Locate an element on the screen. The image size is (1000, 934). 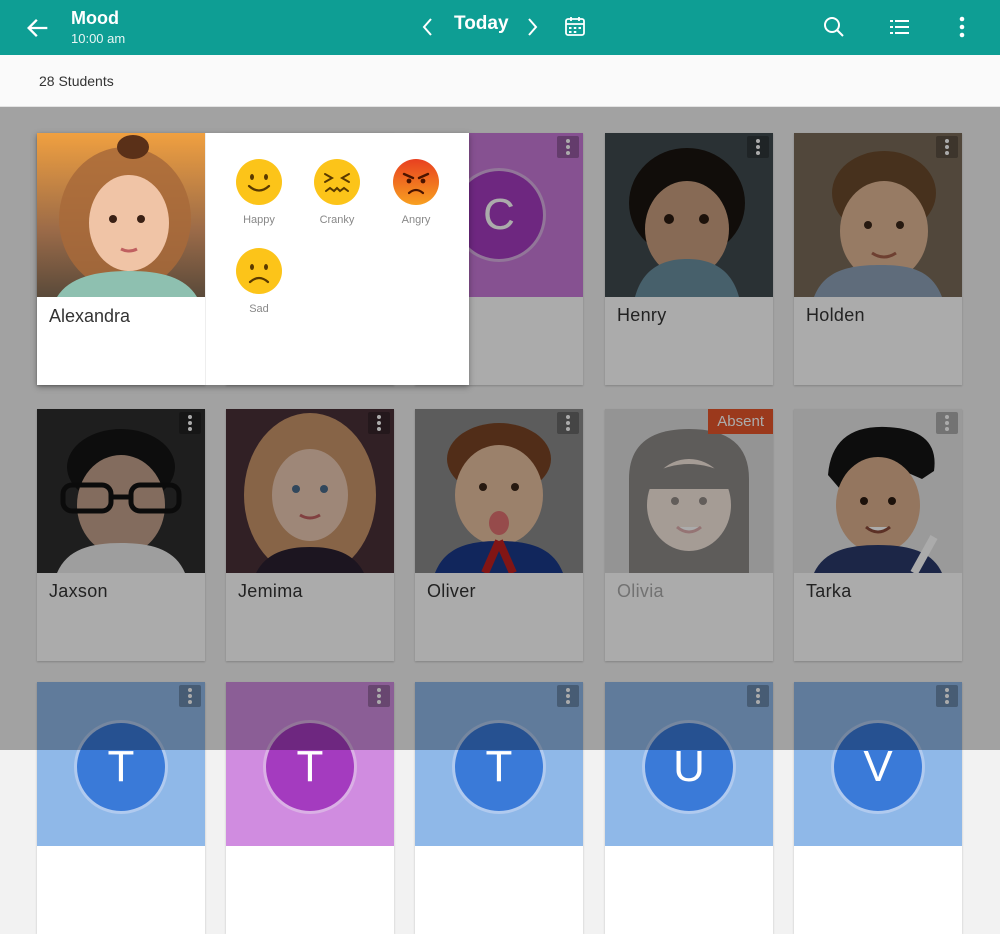
more-vert-icon is located at coordinates (962, 27).